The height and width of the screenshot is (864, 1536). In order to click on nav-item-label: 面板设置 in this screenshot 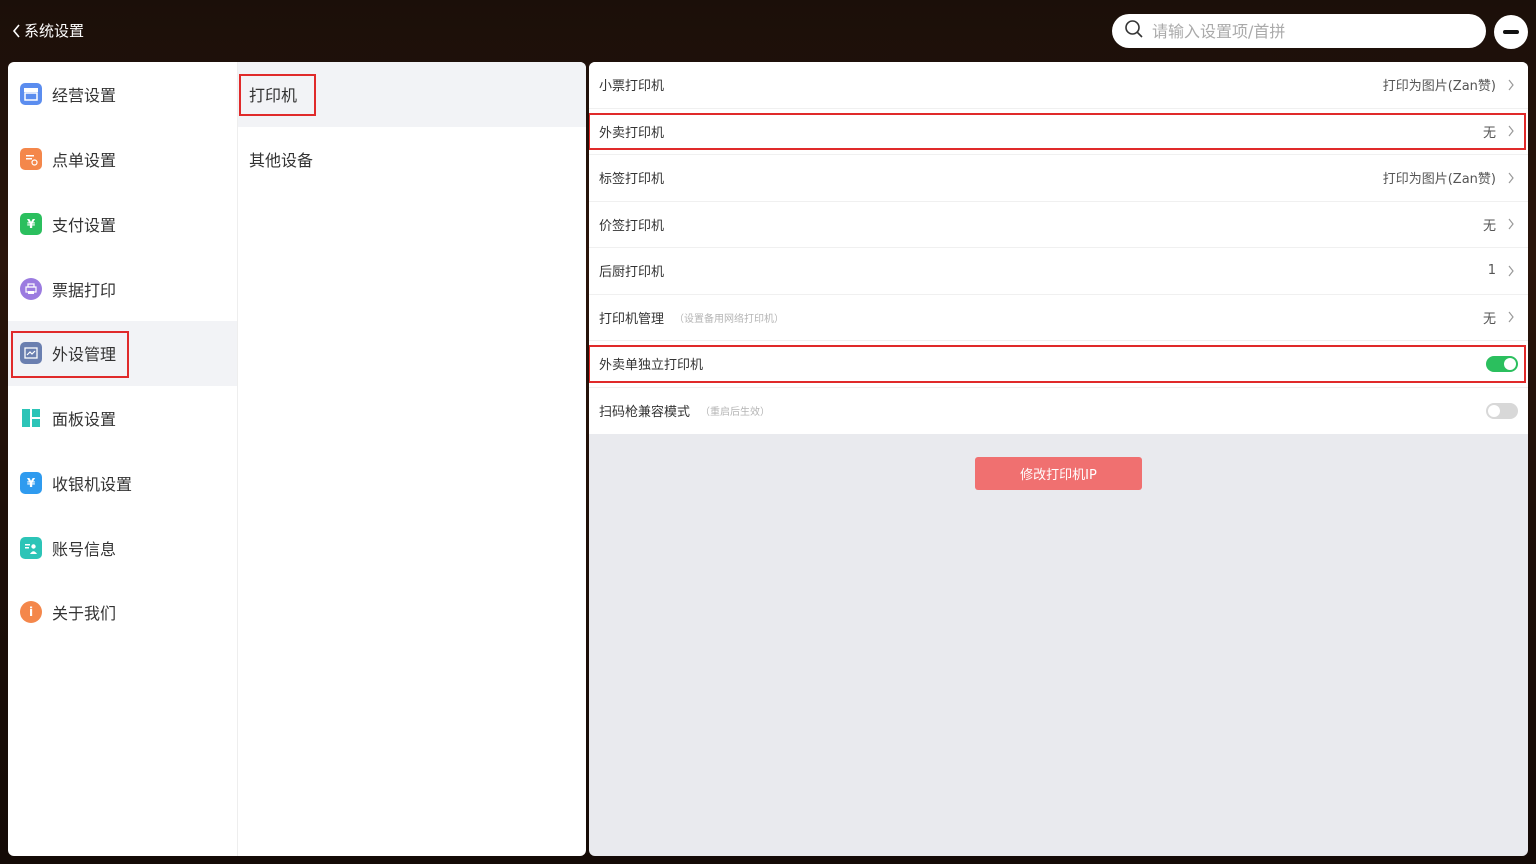, I will do `click(84, 420)`.